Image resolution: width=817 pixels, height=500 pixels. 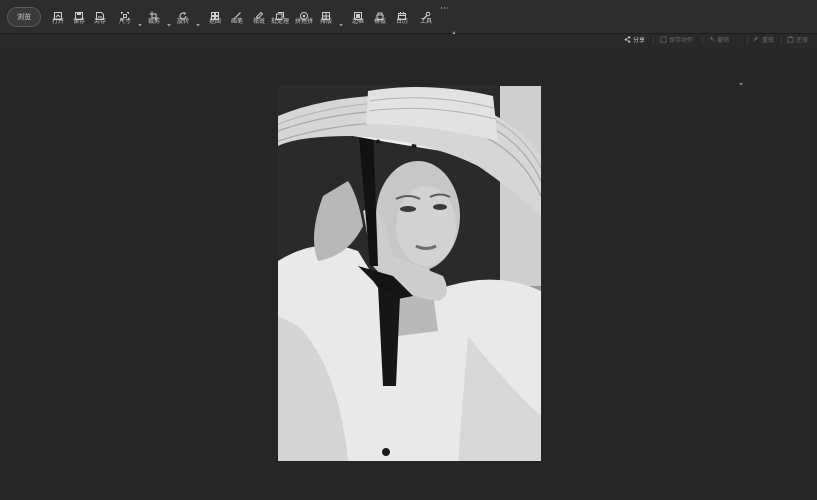 I want to click on template-button: 模板, so click(x=380, y=17).